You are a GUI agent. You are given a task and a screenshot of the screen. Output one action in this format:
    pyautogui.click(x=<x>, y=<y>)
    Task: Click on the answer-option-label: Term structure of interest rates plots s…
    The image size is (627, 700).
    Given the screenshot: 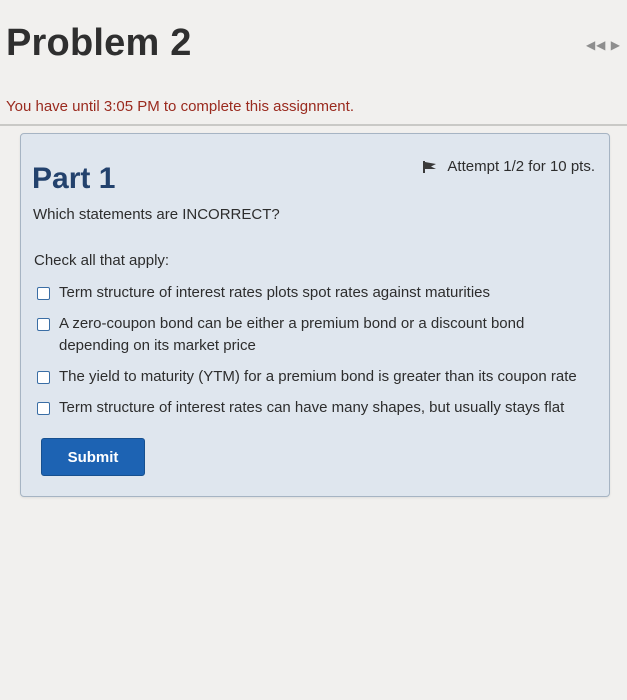 What is the action you would take?
    pyautogui.click(x=275, y=292)
    